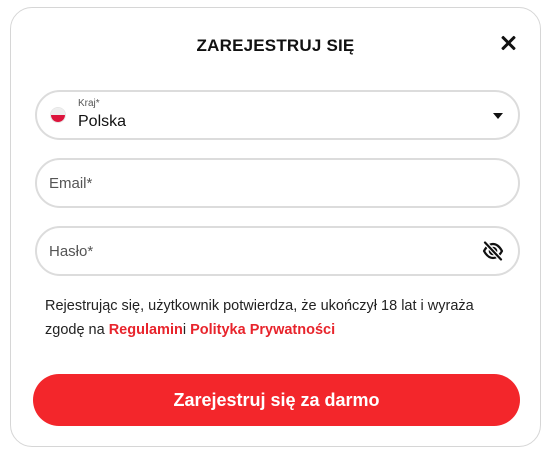 This screenshot has width=549, height=455. What do you see at coordinates (275, 45) in the screenshot?
I see `modal-title: ZAREJESTRUJ SIĘ` at bounding box center [275, 45].